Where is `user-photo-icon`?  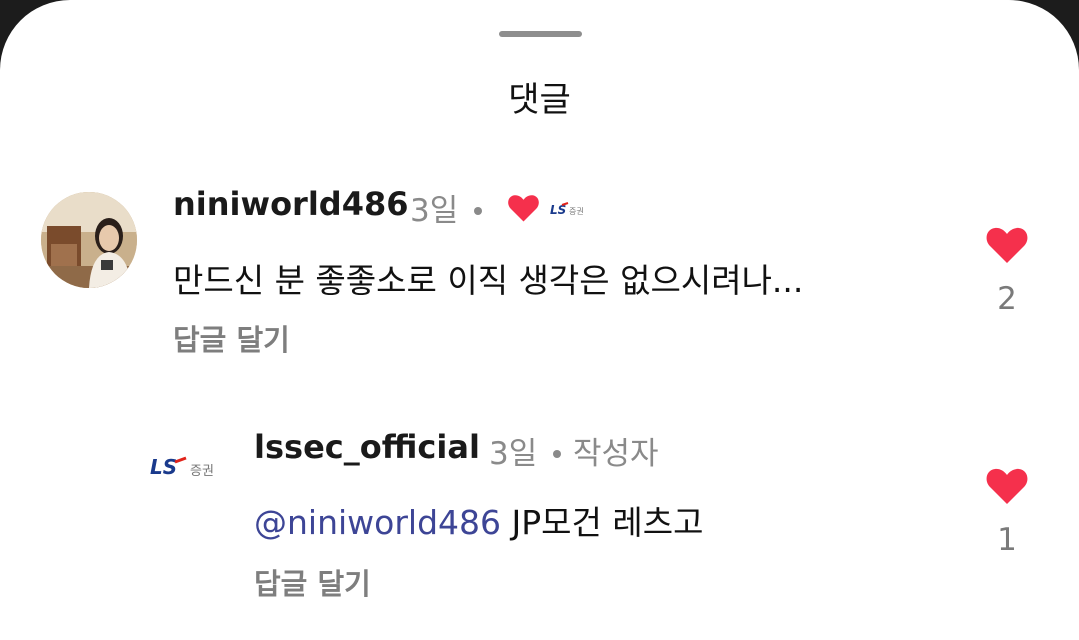
user-photo-icon is located at coordinates (89, 240).